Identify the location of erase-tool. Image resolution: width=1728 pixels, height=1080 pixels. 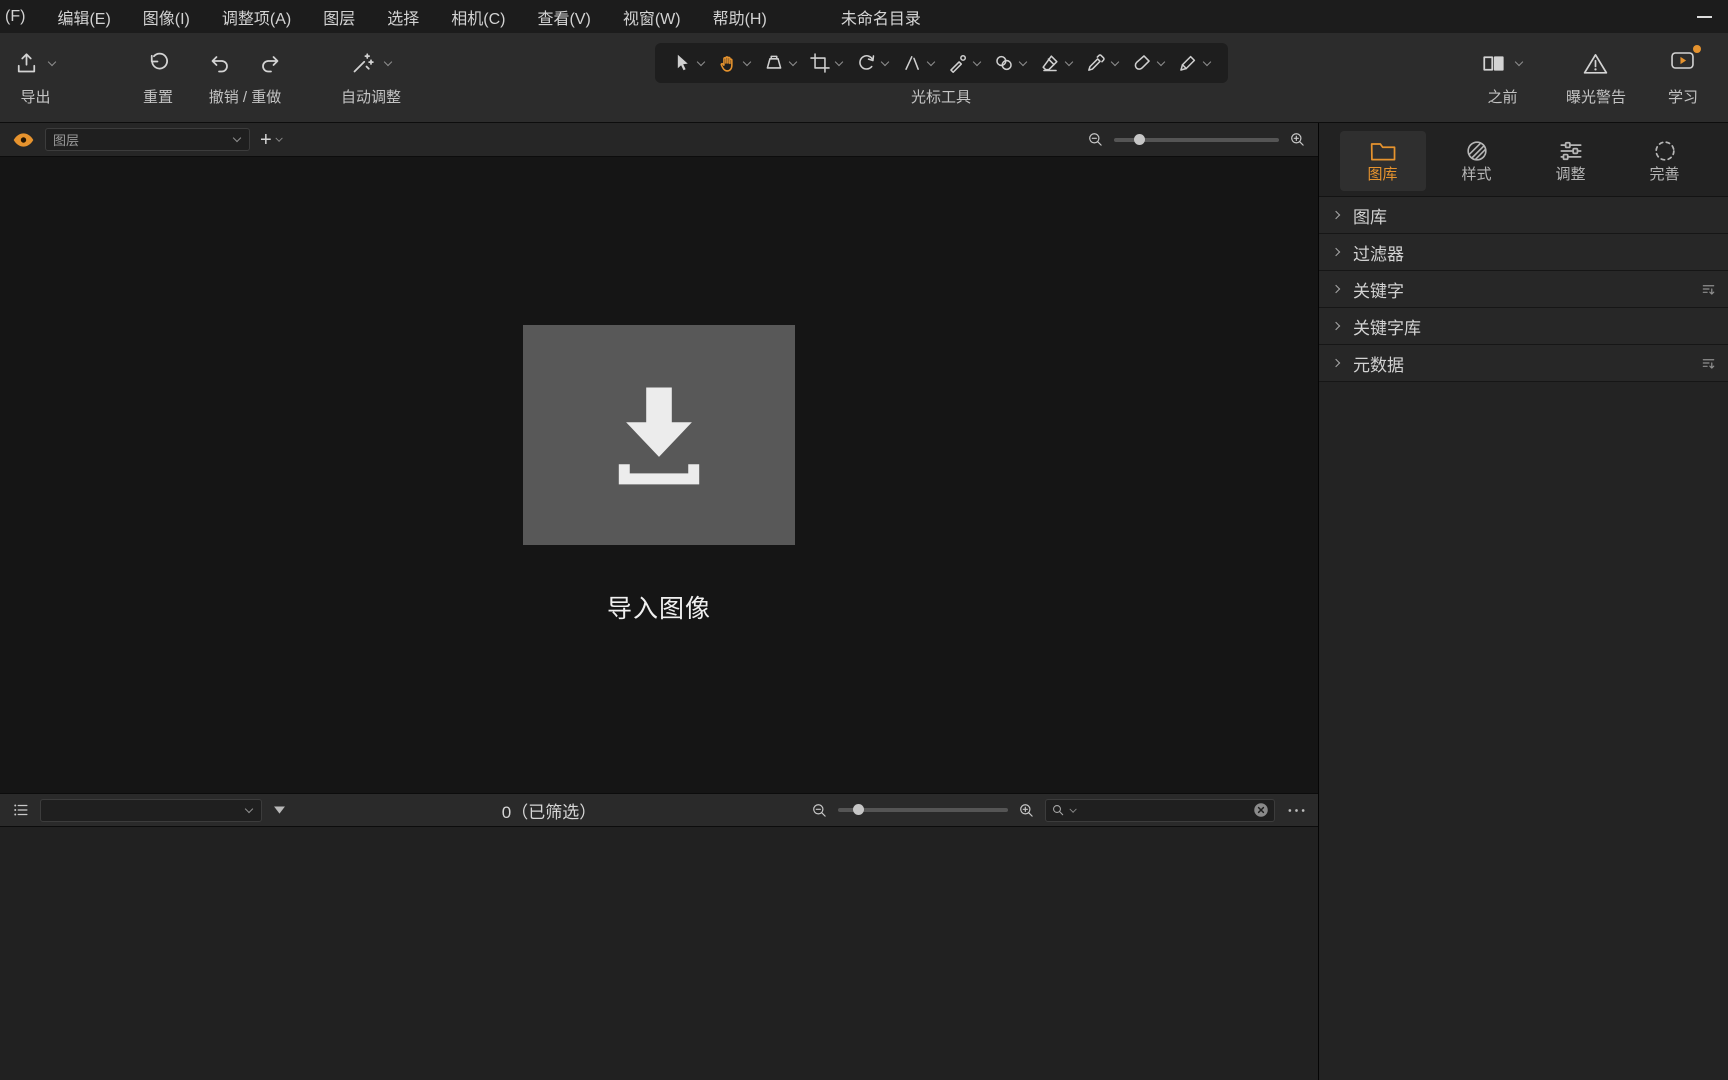
(1056, 63).